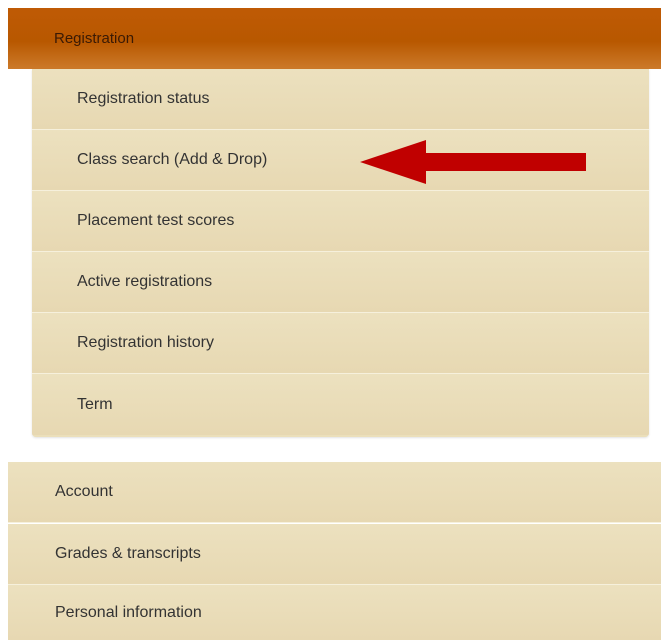 The image size is (661, 640). What do you see at coordinates (334, 612) in the screenshot?
I see `menu-item-personal-information: Personal information` at bounding box center [334, 612].